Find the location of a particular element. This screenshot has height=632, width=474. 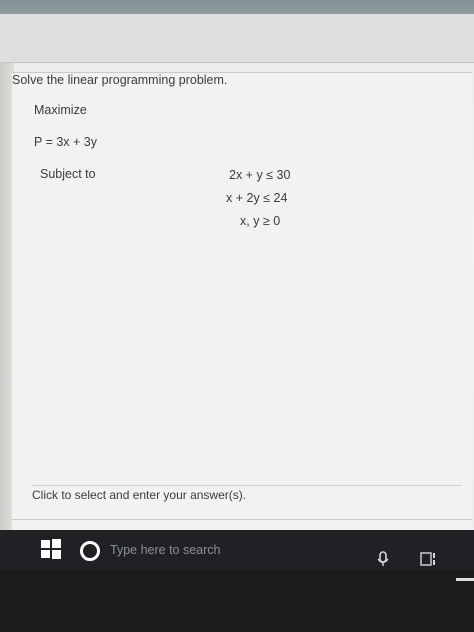

constraint-3: x, y ≥ 0 is located at coordinates (260, 221).